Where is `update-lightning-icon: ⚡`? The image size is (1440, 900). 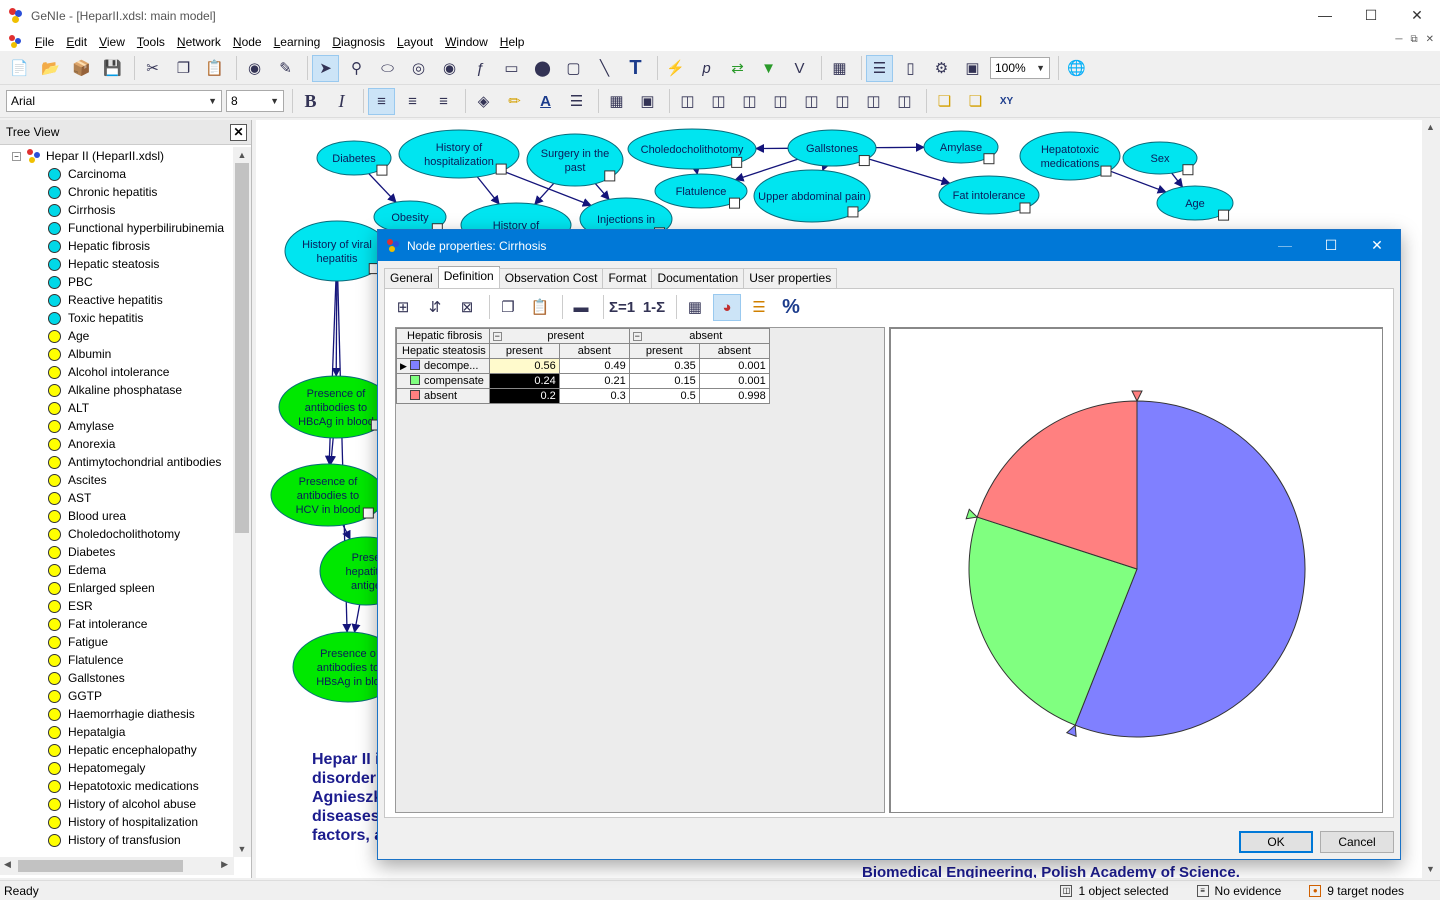 update-lightning-icon: ⚡ is located at coordinates (675, 68).